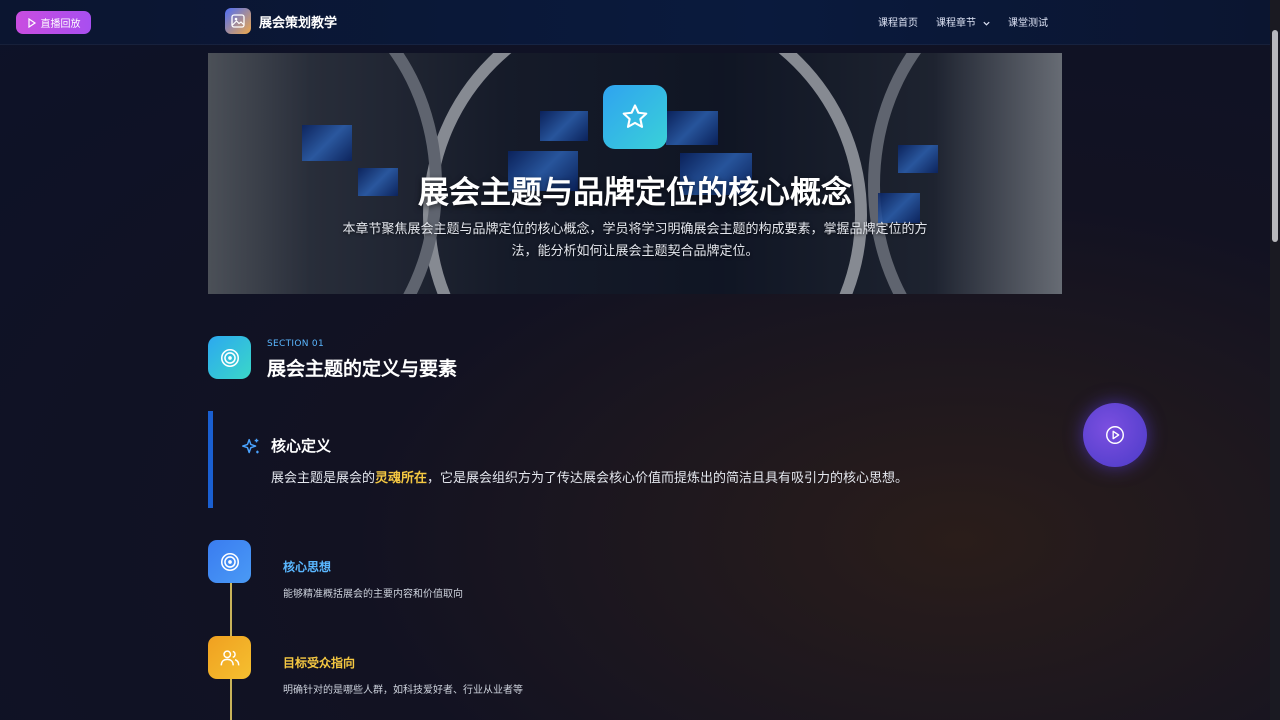  What do you see at coordinates (301, 446) in the screenshot?
I see `definition-title: 核心定义` at bounding box center [301, 446].